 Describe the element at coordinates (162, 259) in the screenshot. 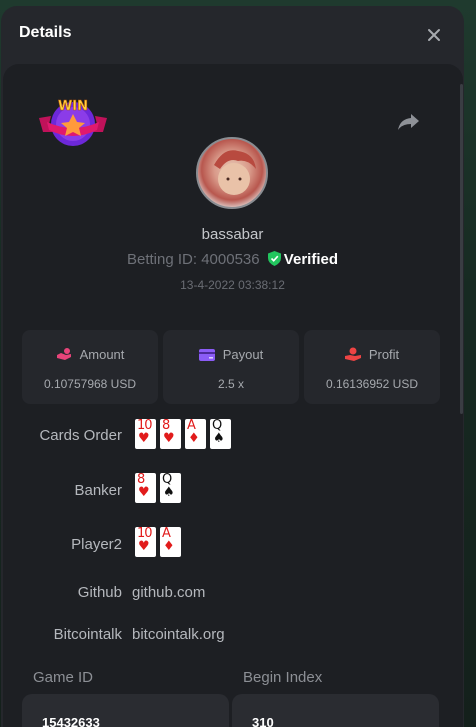

I see `betting-id-label: Betting ID:` at that location.